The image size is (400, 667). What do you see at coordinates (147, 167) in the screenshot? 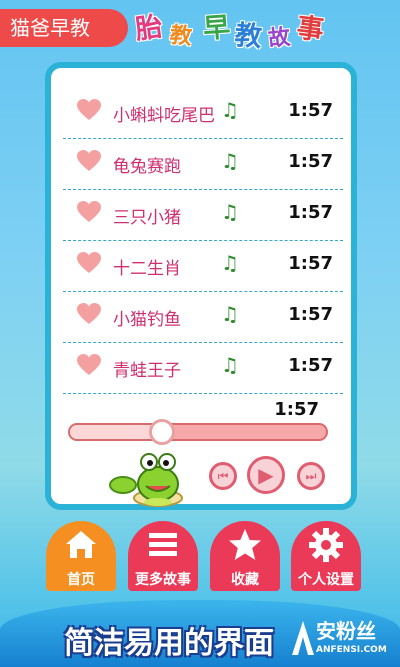
I see `song-title: 龟兔赛跑` at bounding box center [147, 167].